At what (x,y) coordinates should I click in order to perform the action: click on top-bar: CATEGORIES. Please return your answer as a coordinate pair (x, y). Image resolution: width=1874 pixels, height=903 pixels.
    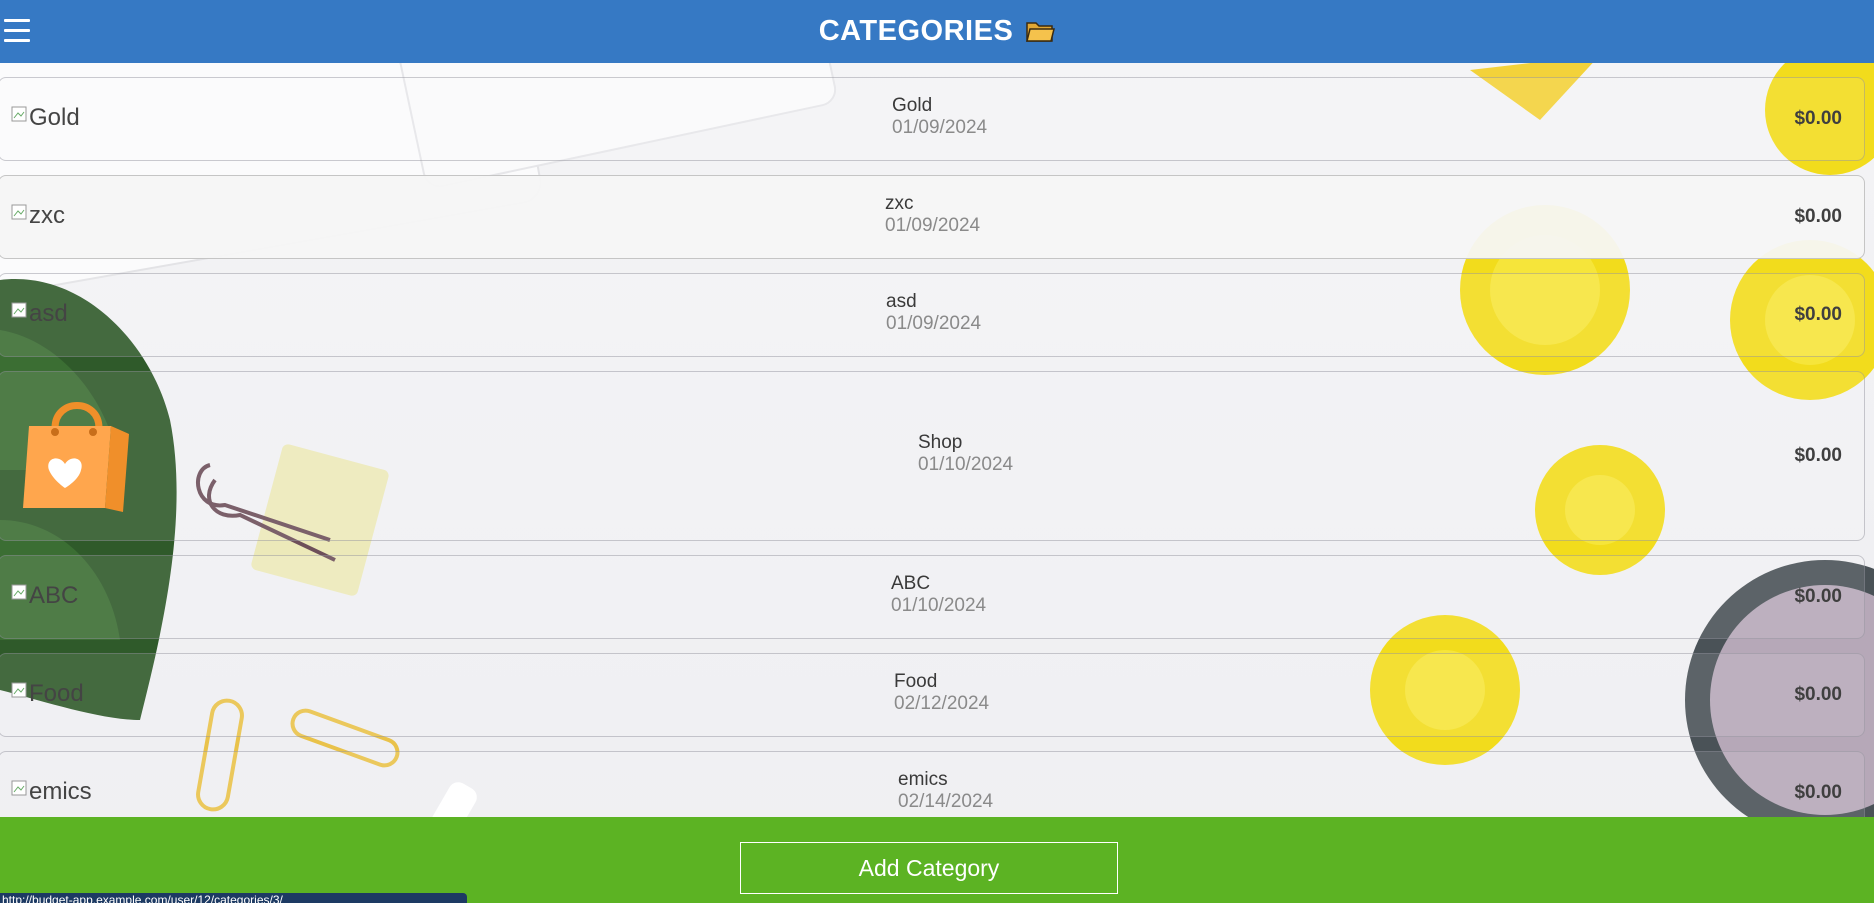
    Looking at the image, I should click on (937, 31).